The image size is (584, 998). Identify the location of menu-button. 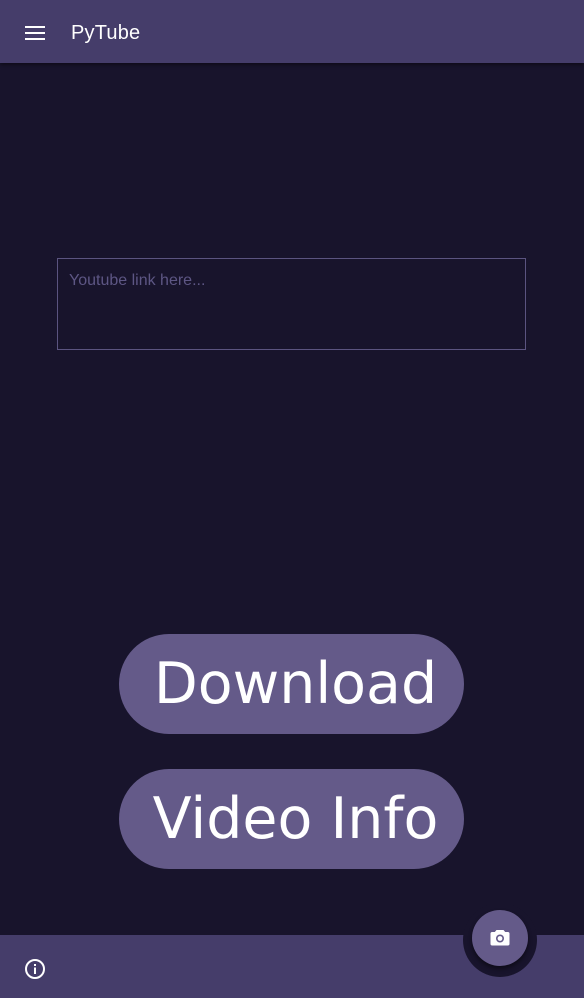
(35, 33).